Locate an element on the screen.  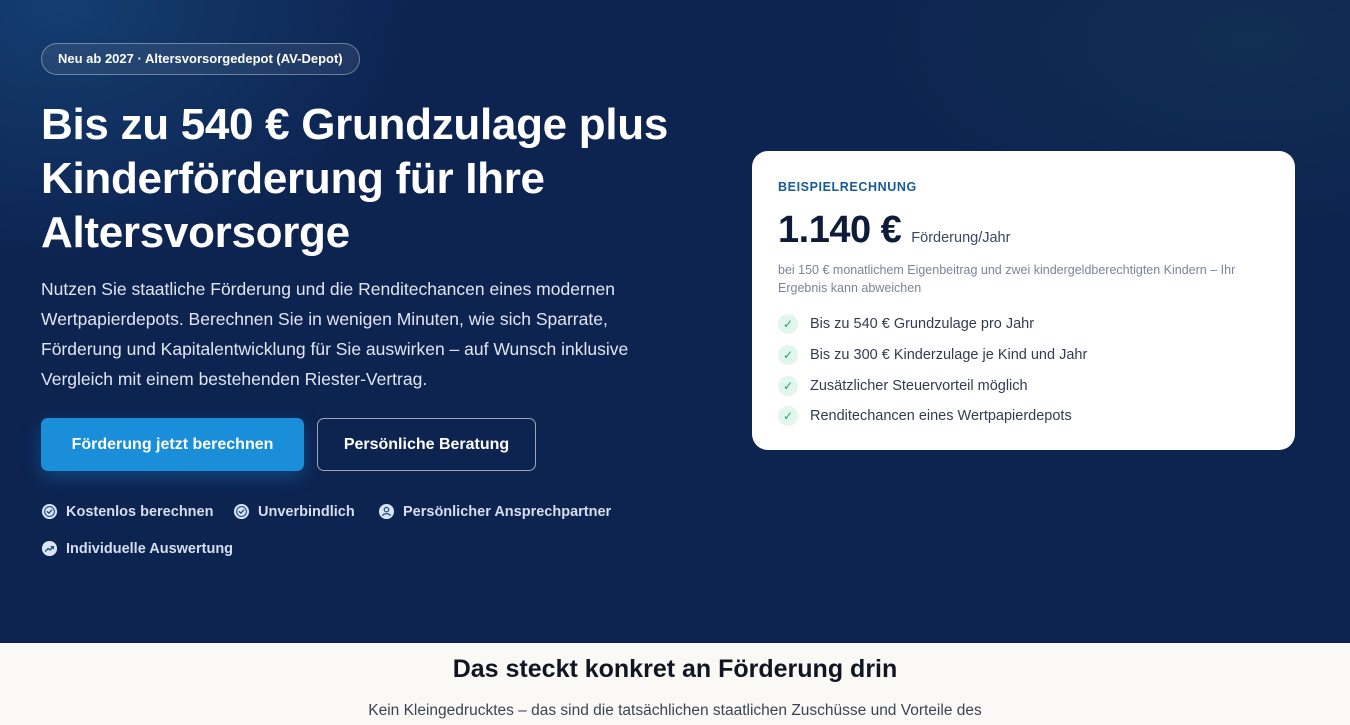
trust-item-label: Unverbindlich is located at coordinates (306, 511).